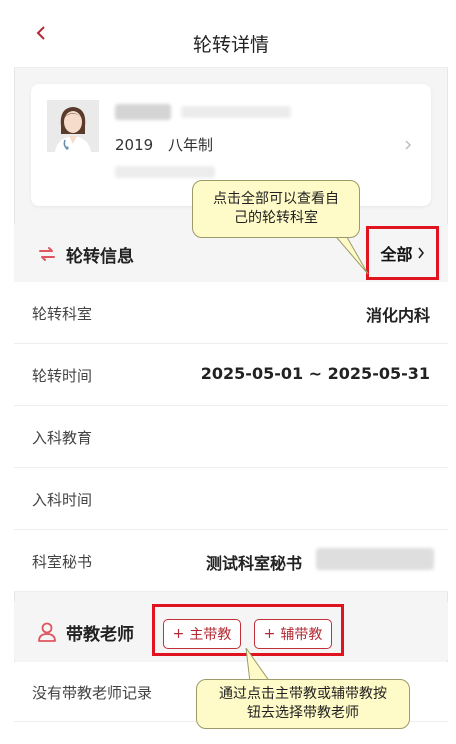 The height and width of the screenshot is (744, 456). What do you see at coordinates (62, 562) in the screenshot?
I see `row-label: 科室秘书` at bounding box center [62, 562].